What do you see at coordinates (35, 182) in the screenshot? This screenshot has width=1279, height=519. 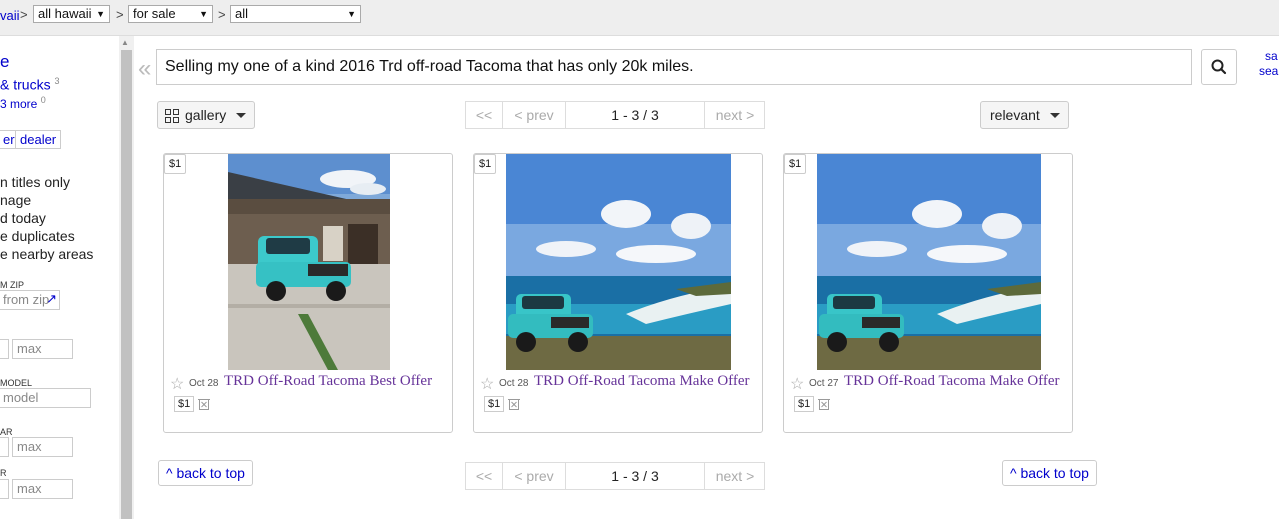 I see `option-titles-only: n titles only` at bounding box center [35, 182].